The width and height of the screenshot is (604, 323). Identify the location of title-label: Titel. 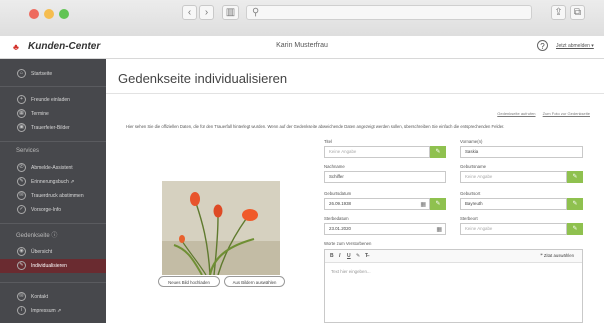
(328, 141).